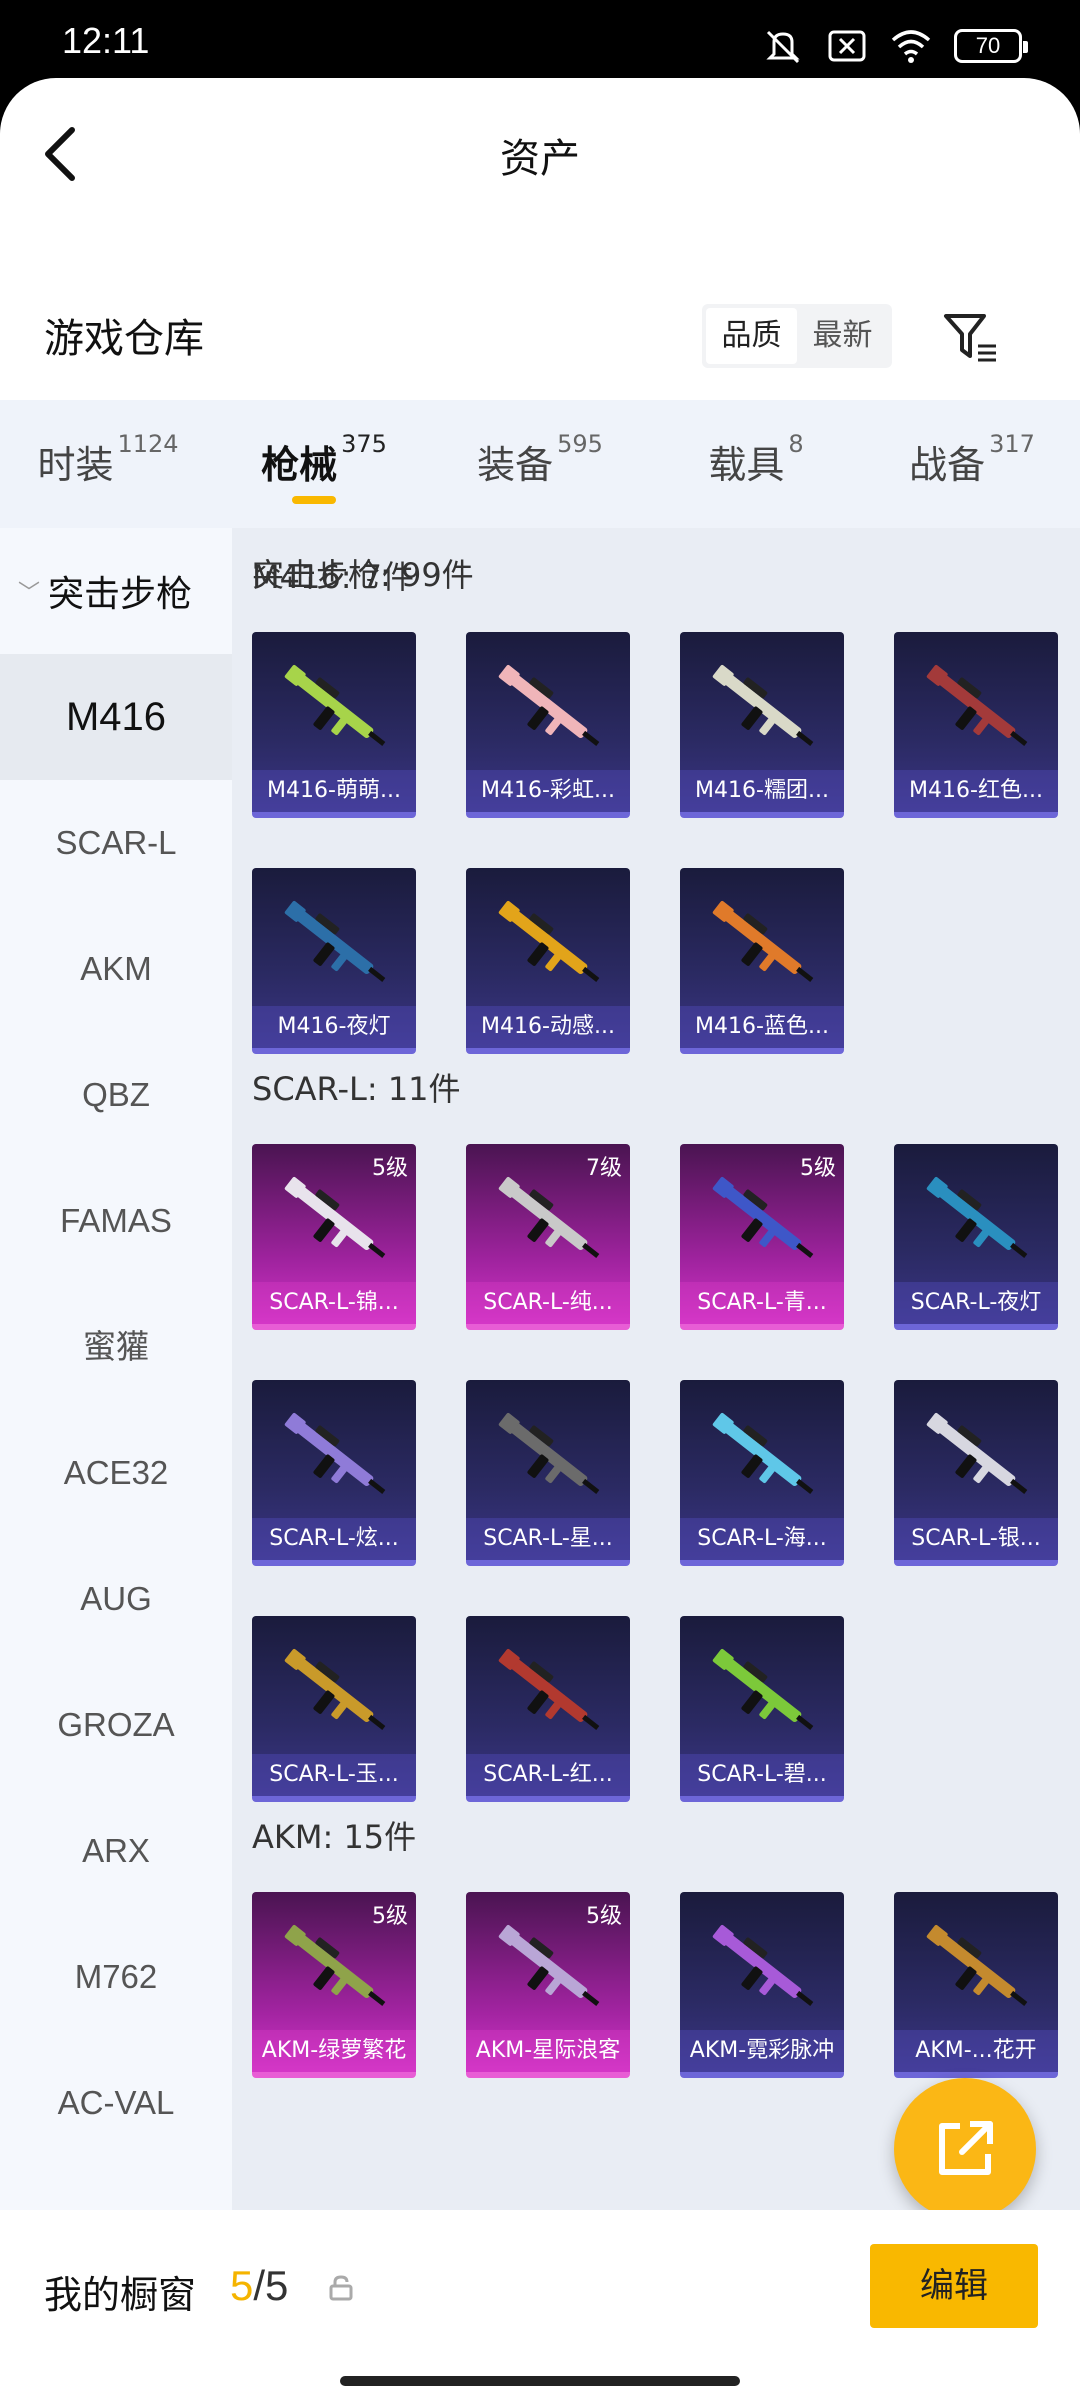 This screenshot has width=1080, height=2400. What do you see at coordinates (116, 969) in the screenshot?
I see `sidebar-item-akm: AKM` at bounding box center [116, 969].